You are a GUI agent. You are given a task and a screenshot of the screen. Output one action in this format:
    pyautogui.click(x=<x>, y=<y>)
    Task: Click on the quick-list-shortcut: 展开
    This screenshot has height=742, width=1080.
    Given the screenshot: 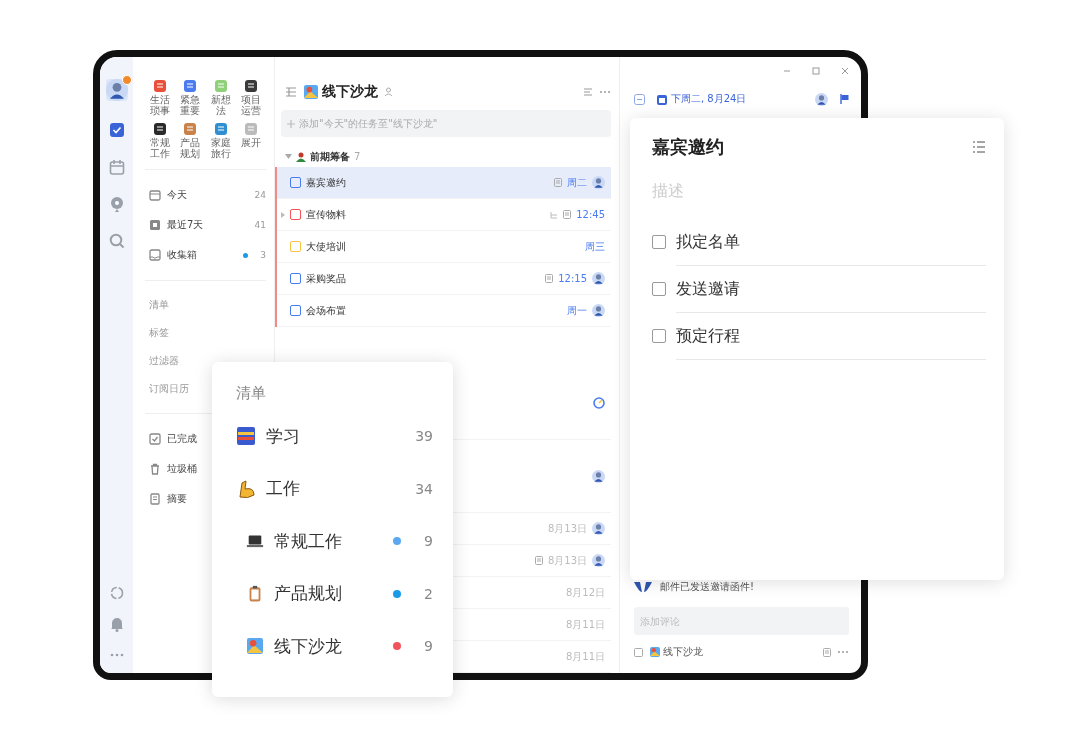 What is the action you would take?
    pyautogui.click(x=250, y=140)
    